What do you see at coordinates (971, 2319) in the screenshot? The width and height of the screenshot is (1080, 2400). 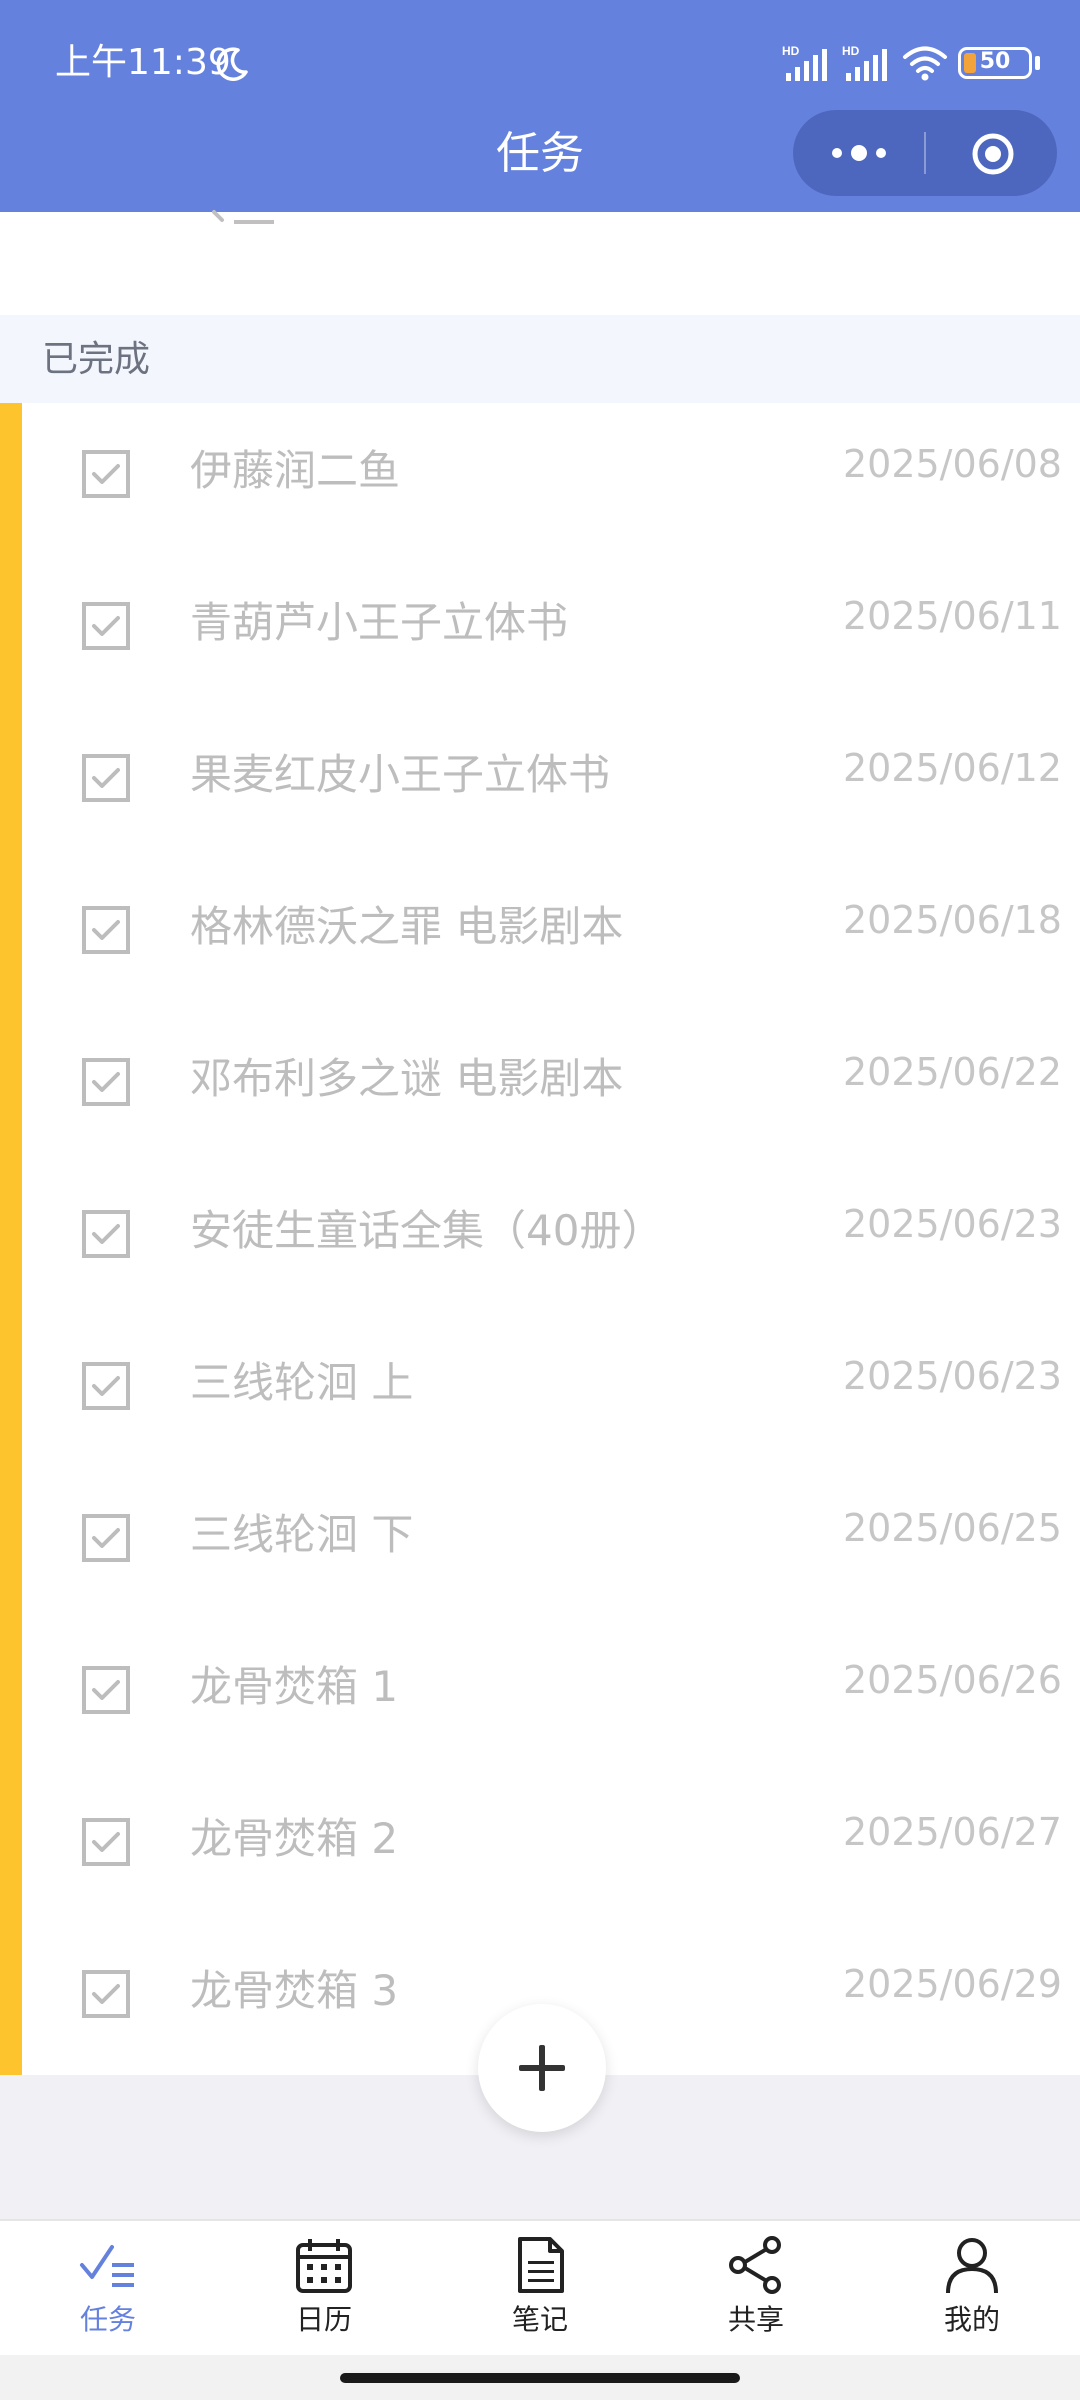 I see `tab-label: 我的` at bounding box center [971, 2319].